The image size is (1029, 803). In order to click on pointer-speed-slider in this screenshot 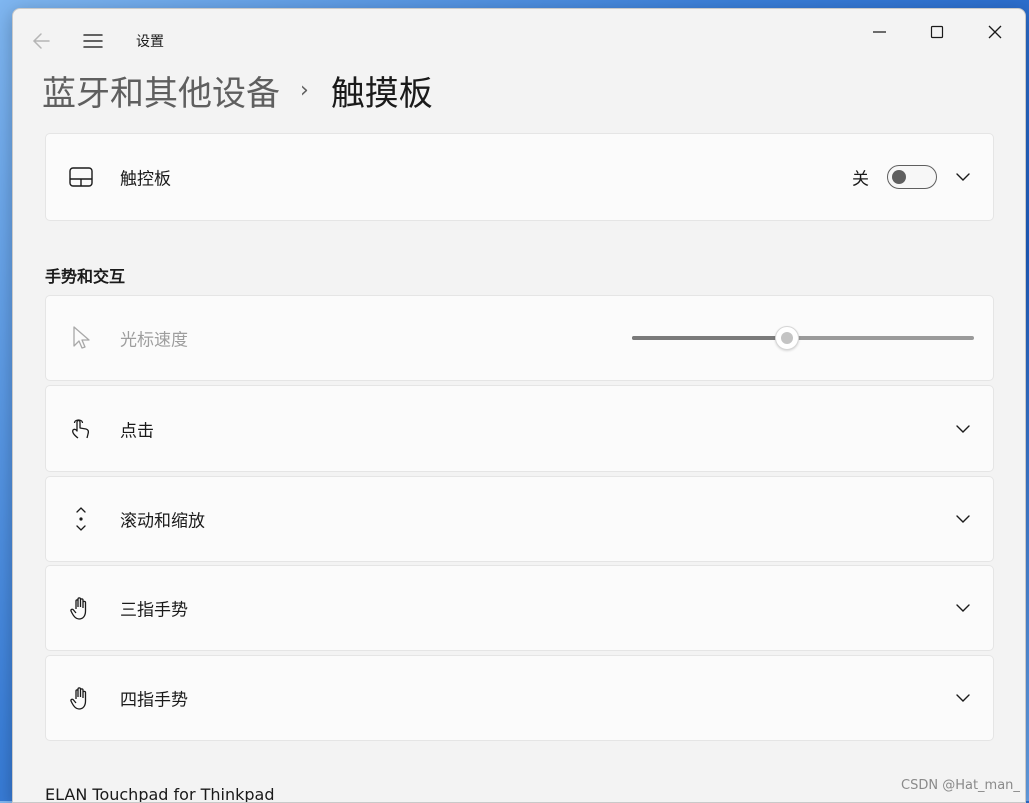, I will do `click(803, 338)`.